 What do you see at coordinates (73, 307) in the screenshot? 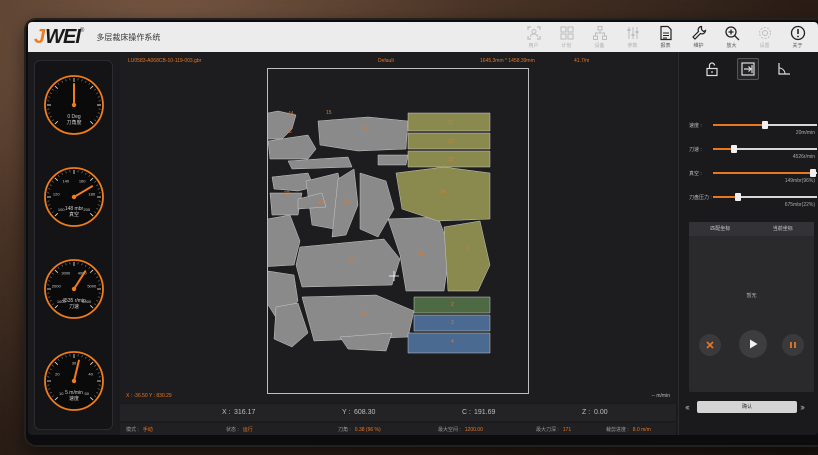
I see `gauge-caption: 刀速` at bounding box center [73, 307].